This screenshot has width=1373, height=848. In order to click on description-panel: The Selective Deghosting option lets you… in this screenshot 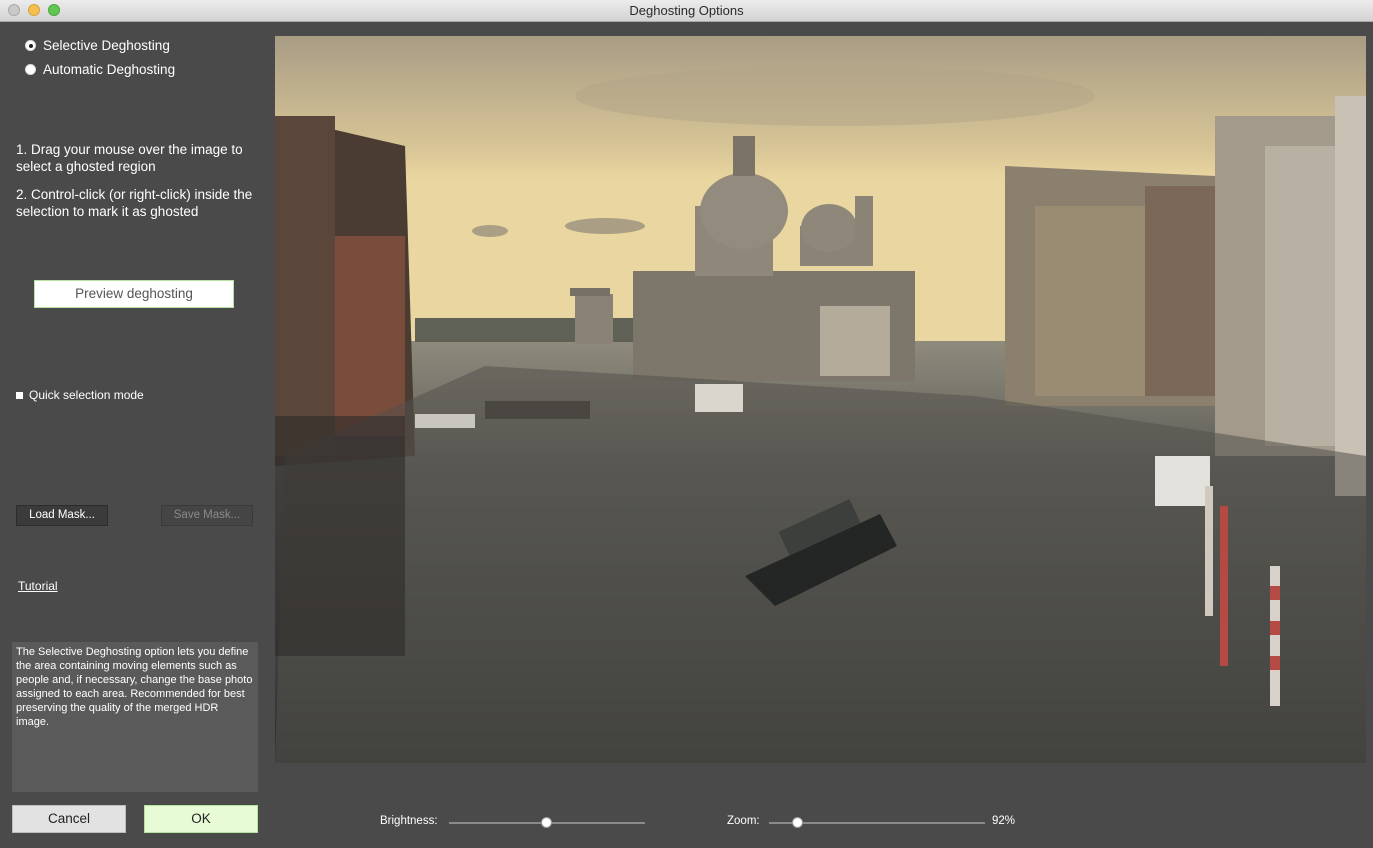, I will do `click(135, 717)`.